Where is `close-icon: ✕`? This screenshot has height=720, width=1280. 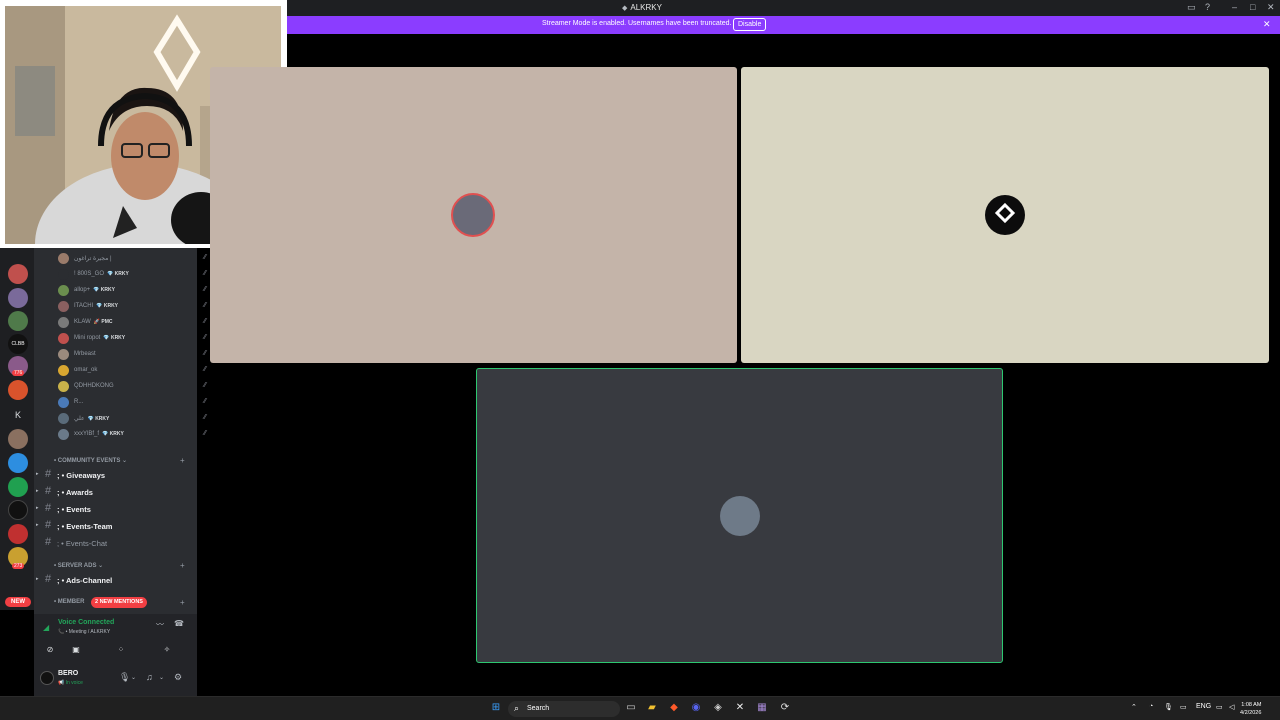
close-icon: ✕ is located at coordinates (1271, 7).